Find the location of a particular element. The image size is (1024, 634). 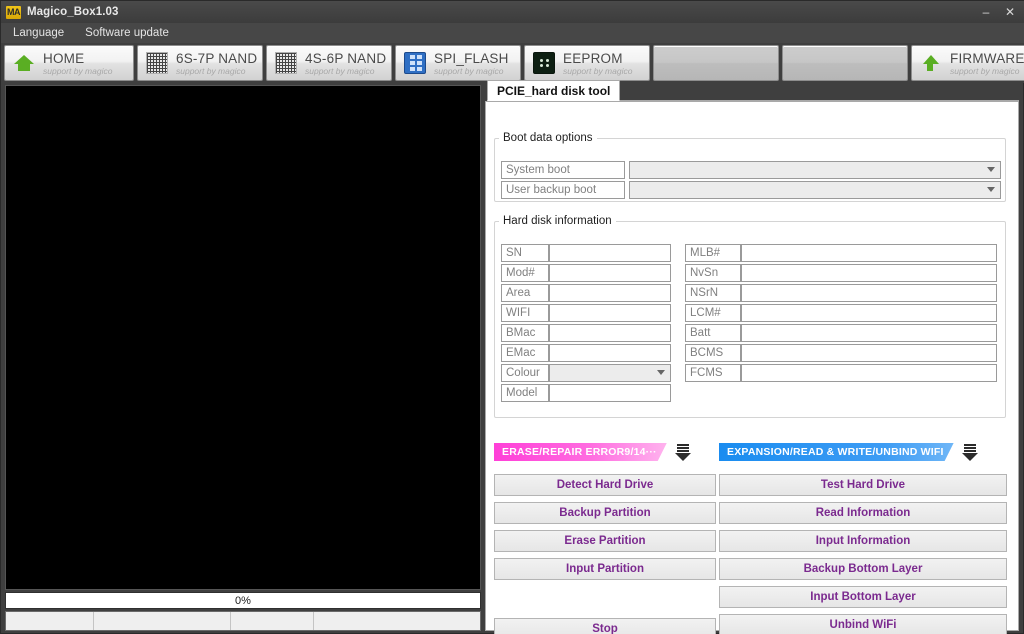

field-row-fcms: FCMS is located at coordinates (841, 373).